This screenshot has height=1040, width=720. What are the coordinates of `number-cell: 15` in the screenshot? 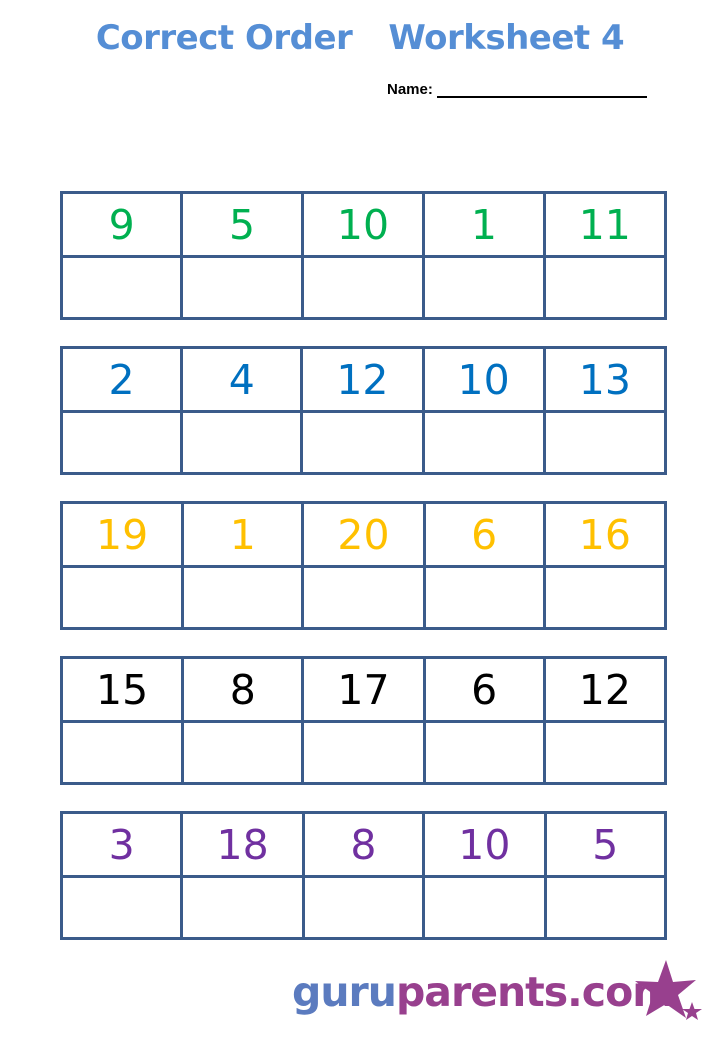 It's located at (122, 689).